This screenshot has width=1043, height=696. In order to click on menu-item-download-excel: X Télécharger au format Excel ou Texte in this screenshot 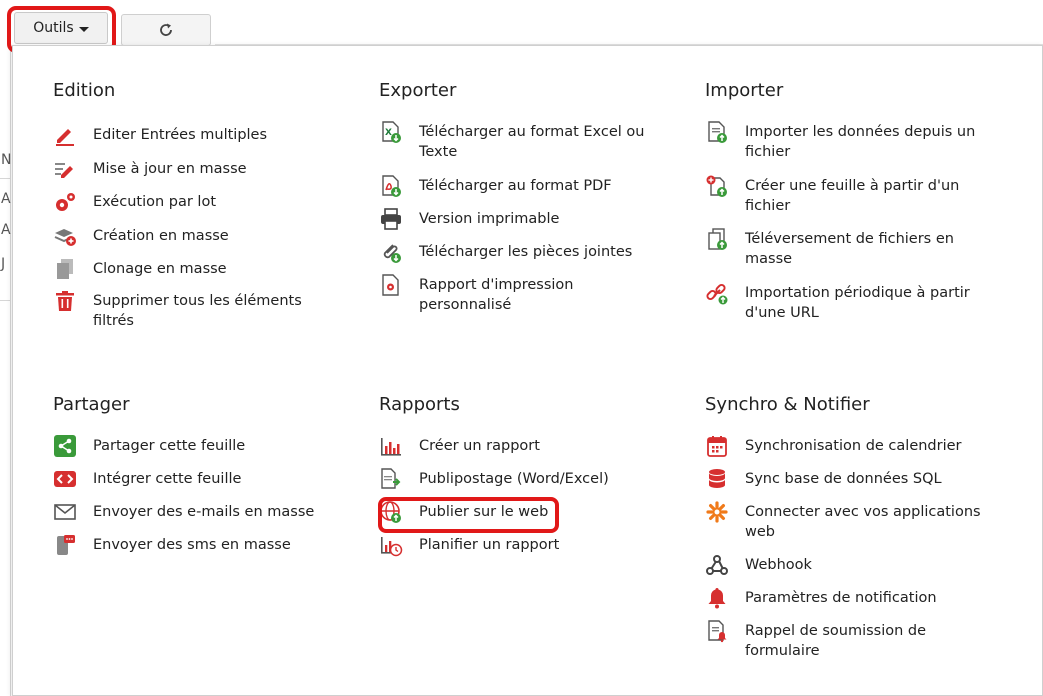, I will do `click(524, 141)`.